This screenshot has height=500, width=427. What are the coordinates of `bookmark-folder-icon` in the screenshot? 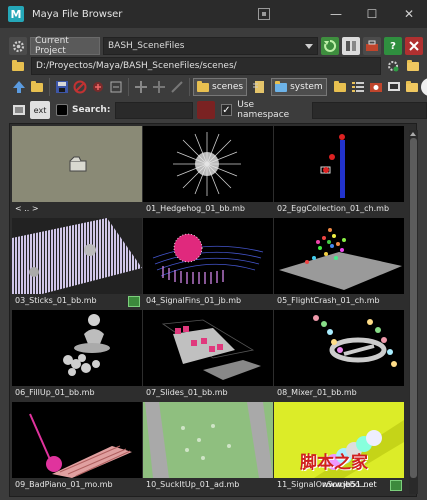 It's located at (340, 87).